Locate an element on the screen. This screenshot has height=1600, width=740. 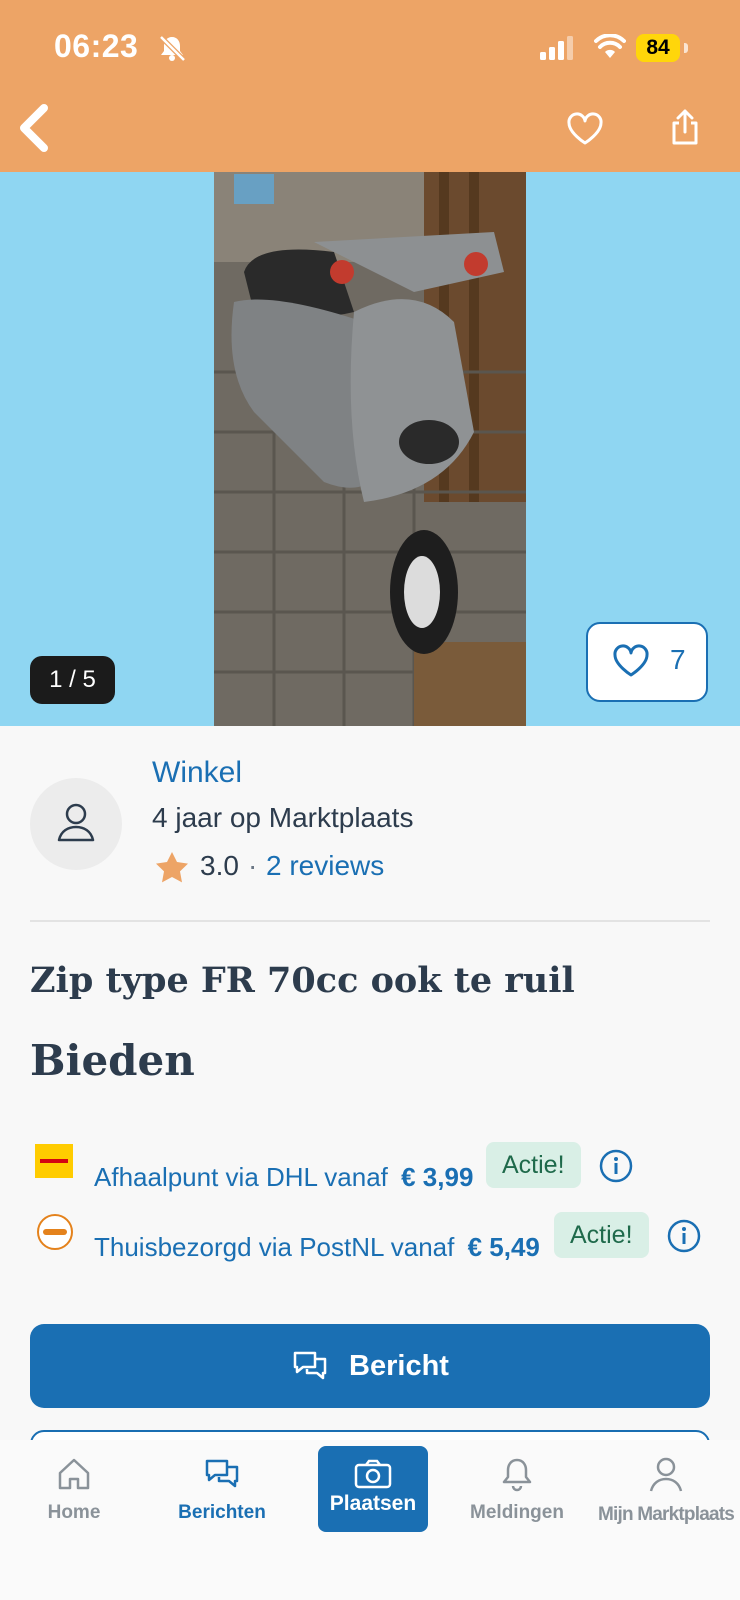
battery-level: 84 is located at coordinates (658, 48).